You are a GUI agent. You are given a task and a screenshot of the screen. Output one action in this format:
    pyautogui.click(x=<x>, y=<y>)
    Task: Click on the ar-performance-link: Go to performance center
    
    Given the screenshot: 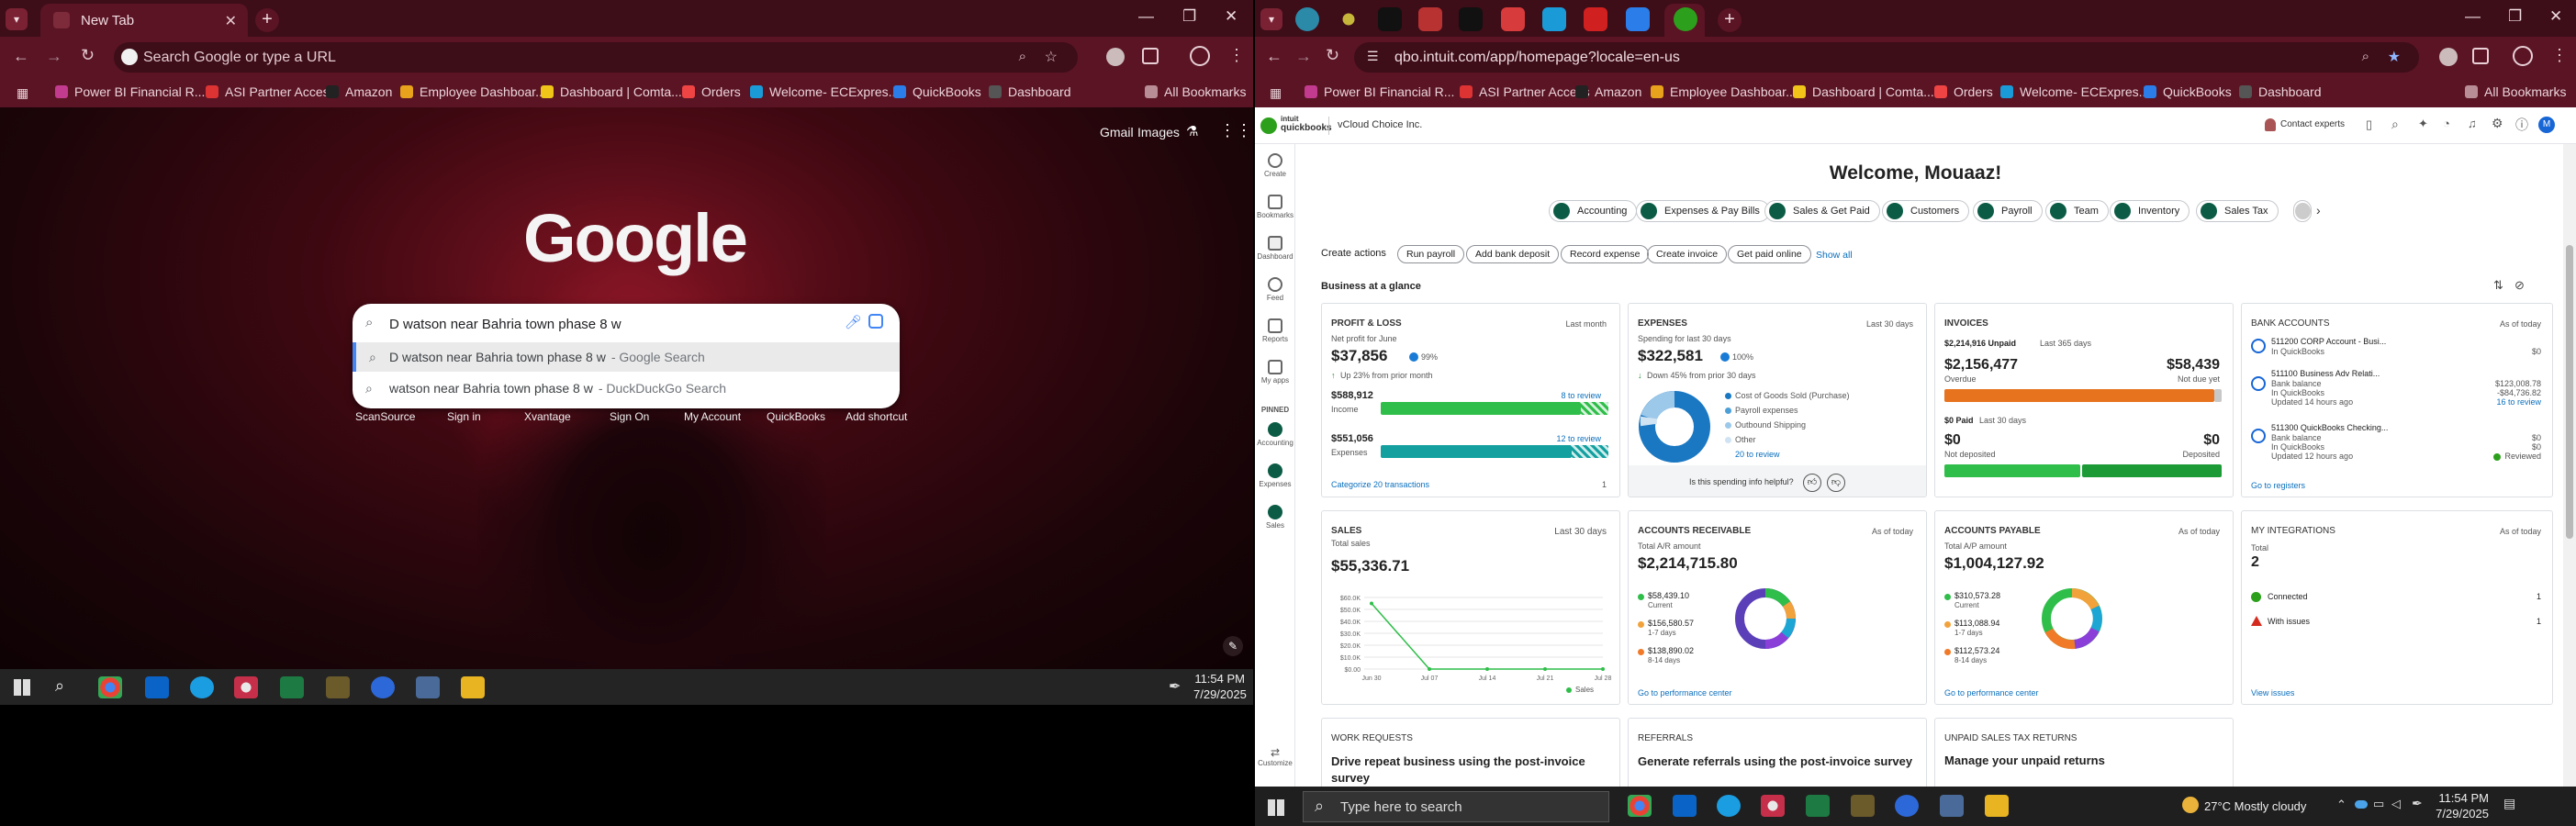 What is the action you would take?
    pyautogui.click(x=1685, y=693)
    